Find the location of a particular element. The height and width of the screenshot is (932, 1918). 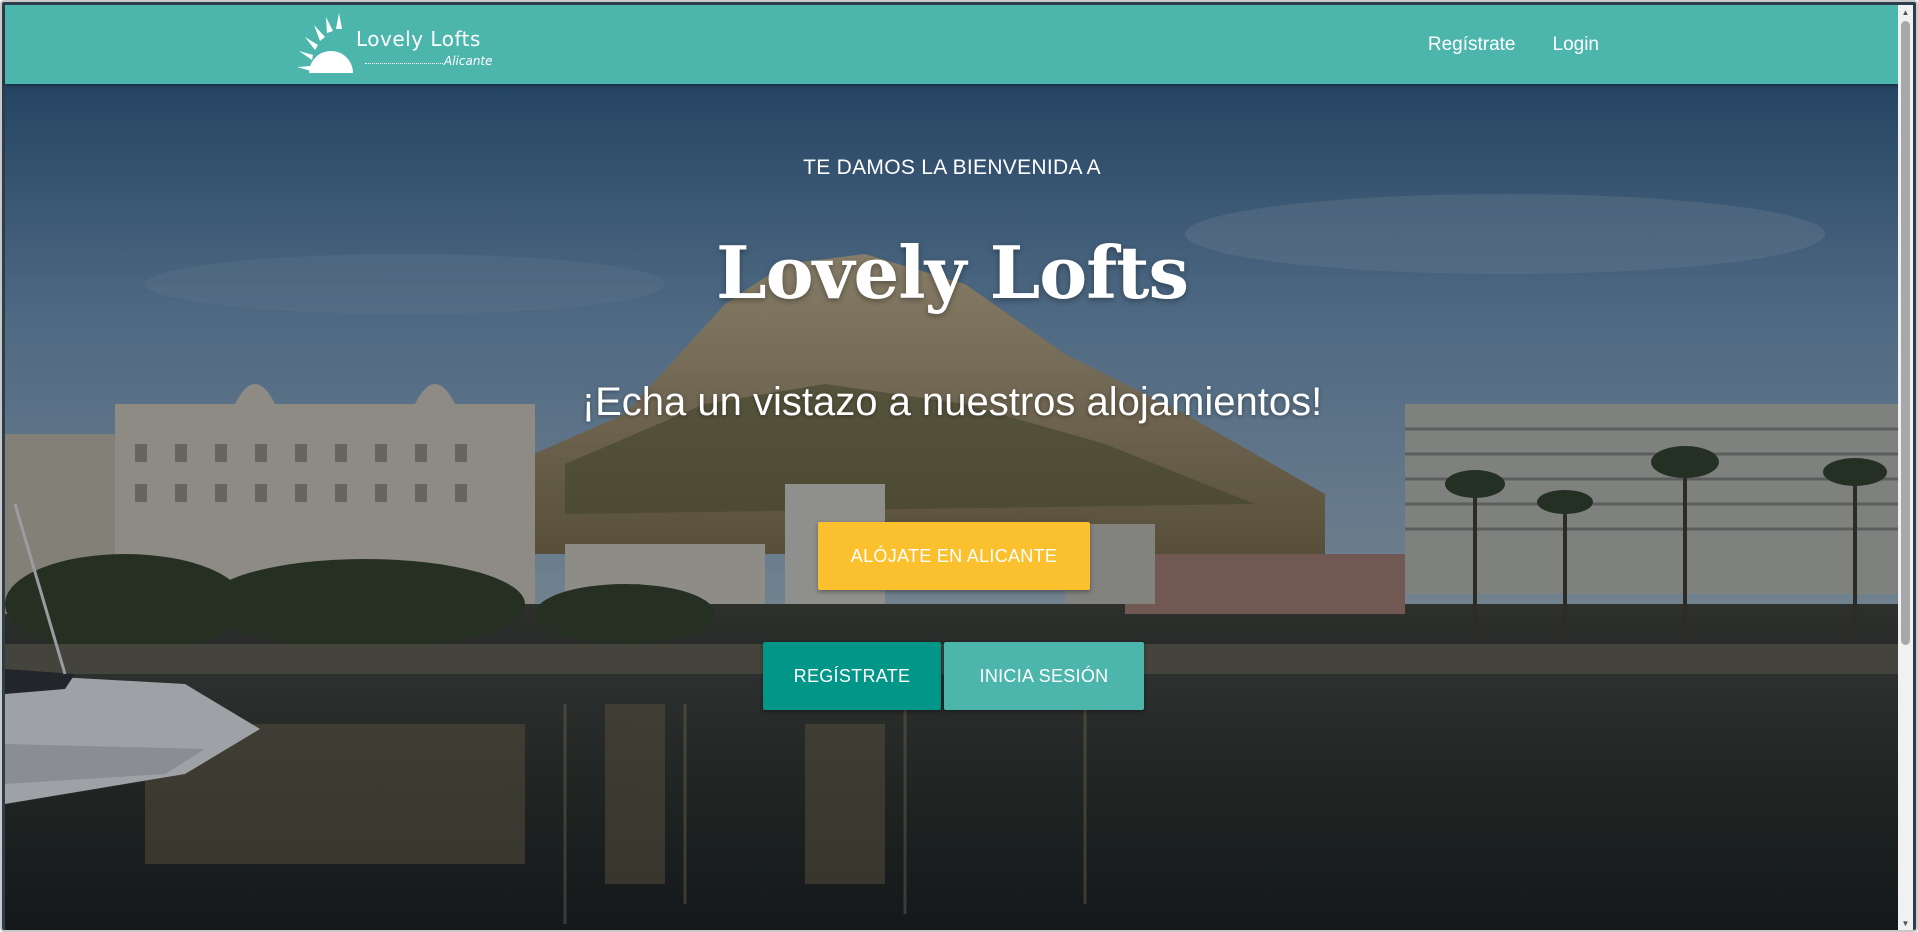

scrollbar-thumb is located at coordinates (1905, 333).